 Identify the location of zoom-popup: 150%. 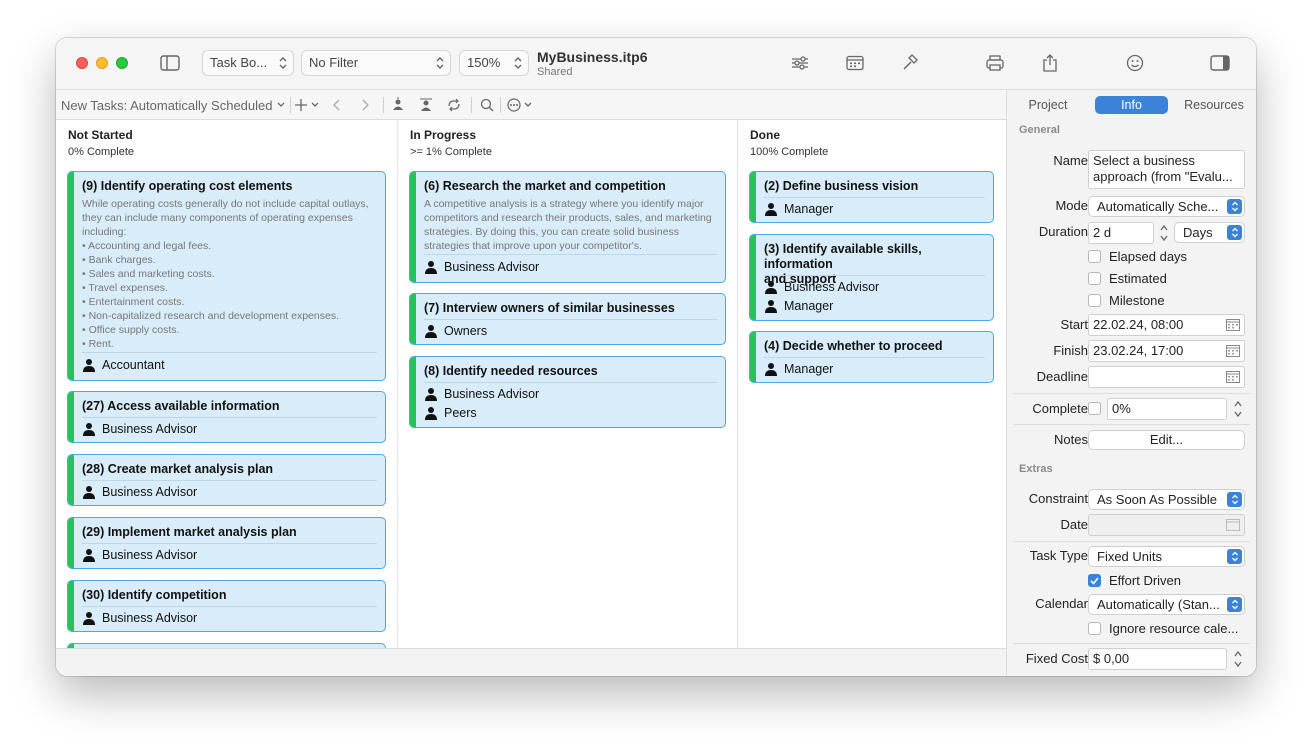
(494, 63).